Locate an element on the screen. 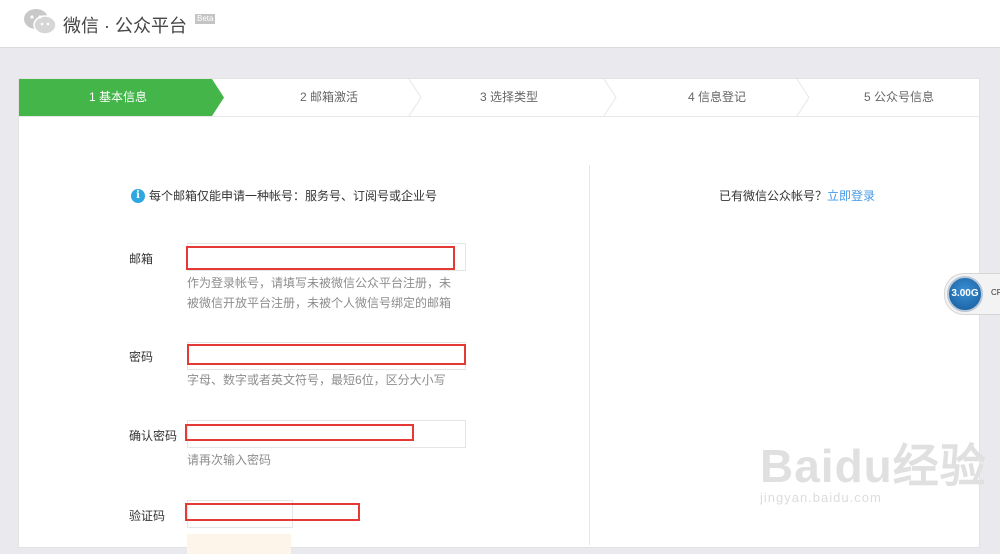  step-1-basic-info: 1 基本信息 is located at coordinates (117, 97).